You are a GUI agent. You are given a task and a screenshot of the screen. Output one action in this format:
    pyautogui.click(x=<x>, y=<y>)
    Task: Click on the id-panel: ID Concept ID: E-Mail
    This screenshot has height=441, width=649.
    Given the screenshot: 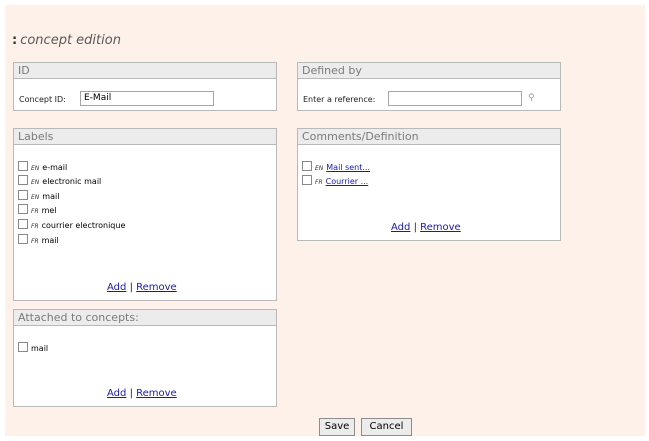 What is the action you would take?
    pyautogui.click(x=145, y=86)
    